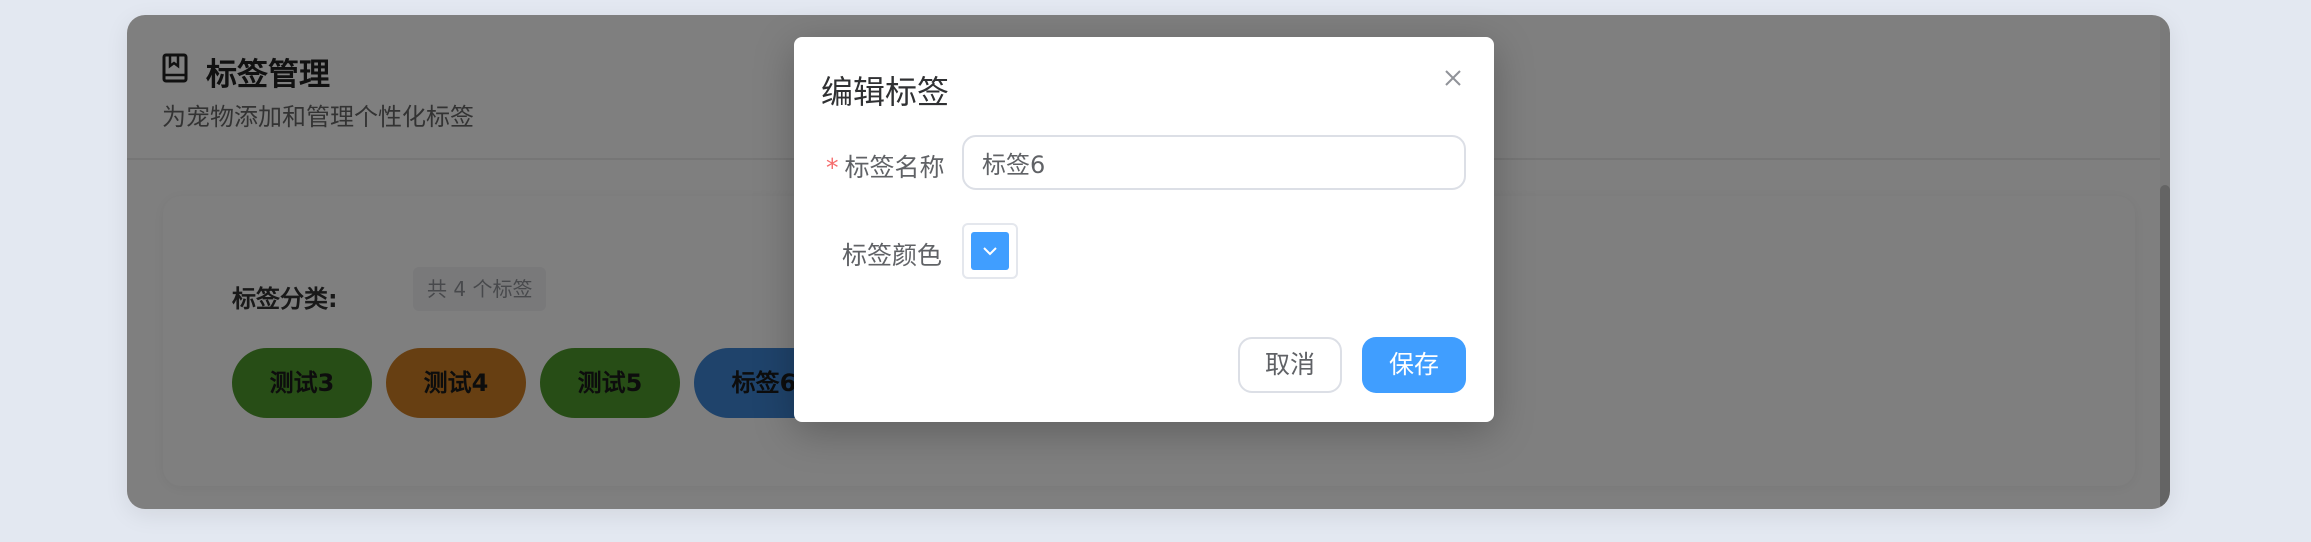 The image size is (2311, 542). I want to click on color-picker, so click(990, 251).